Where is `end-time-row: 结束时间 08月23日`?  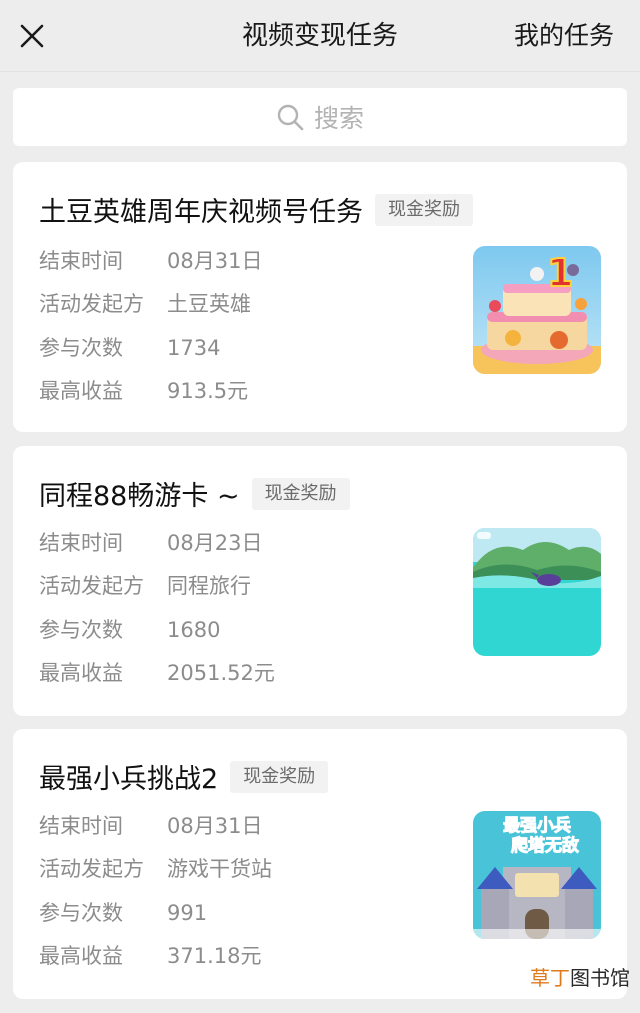
end-time-row: 结束时间 08月23日 is located at coordinates (150, 543).